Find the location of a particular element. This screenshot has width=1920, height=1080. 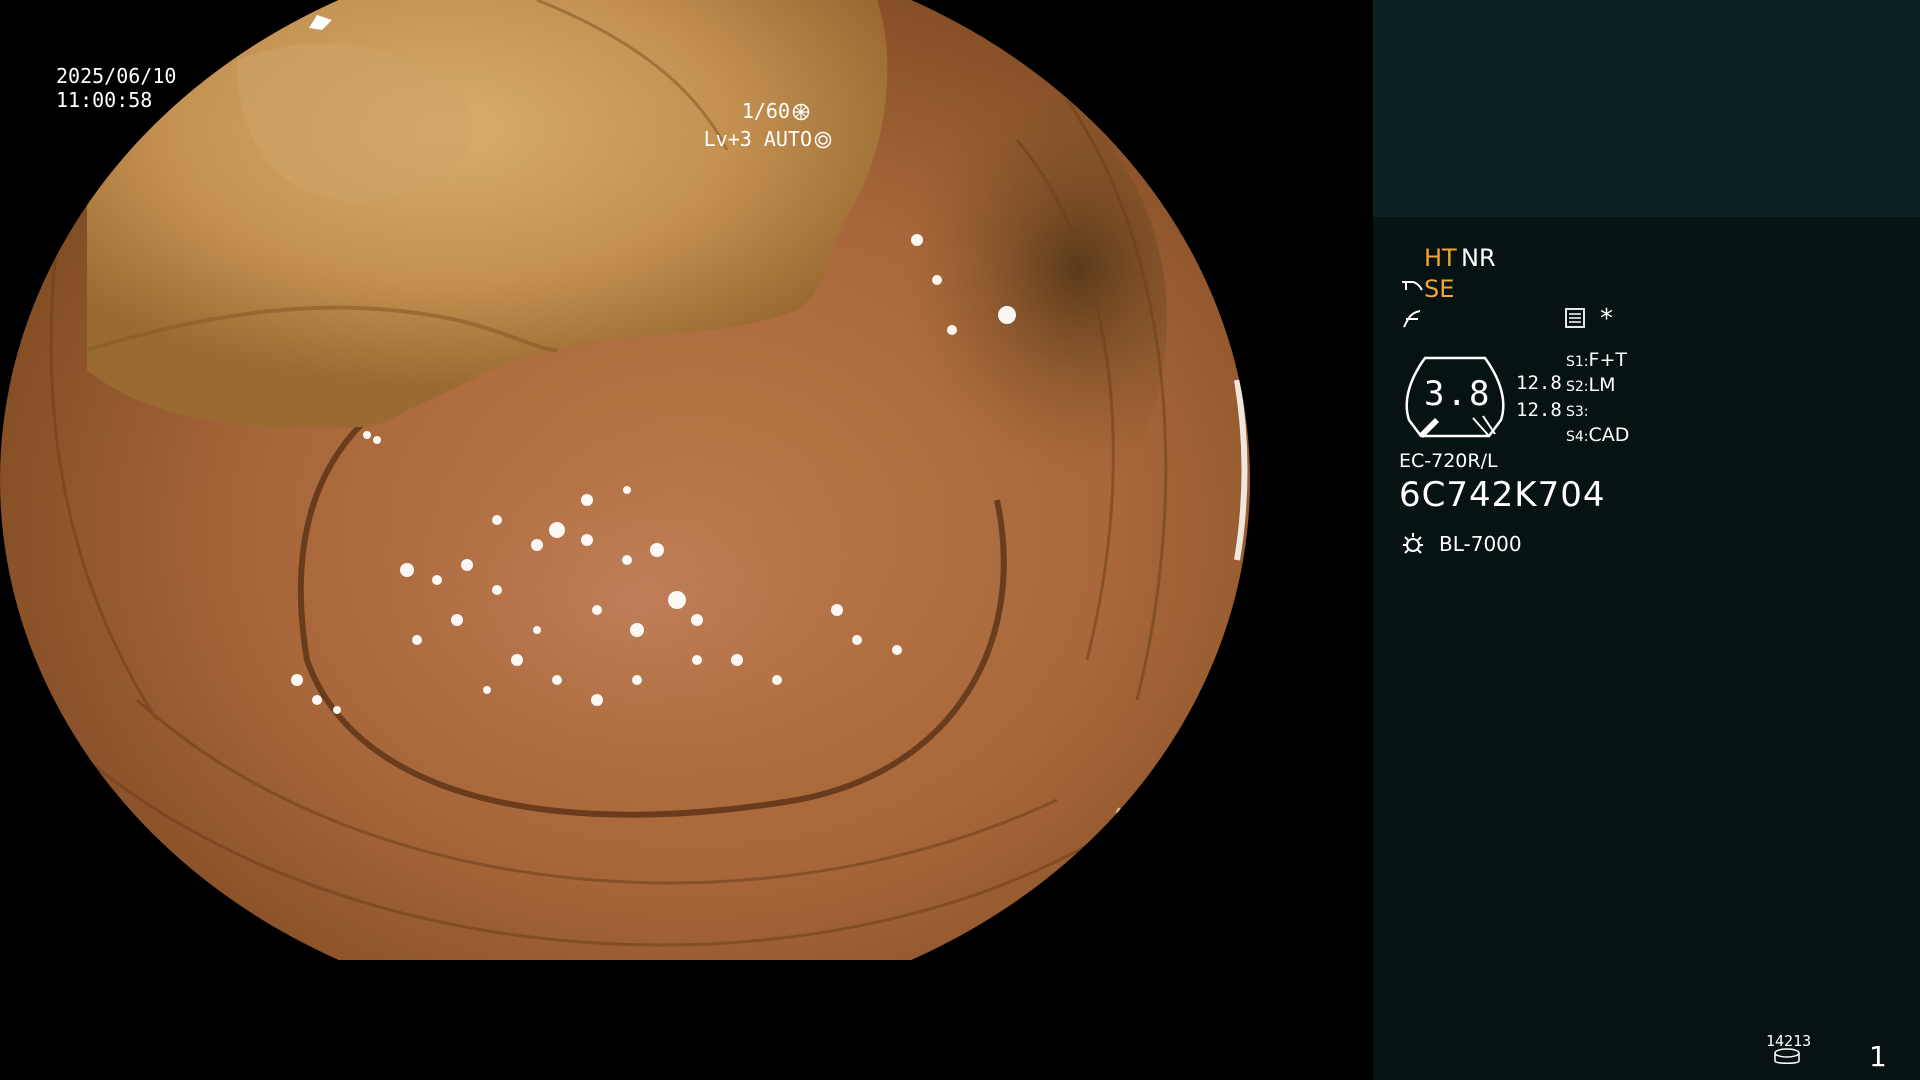

page-number: 1 is located at coordinates (1878, 1056).